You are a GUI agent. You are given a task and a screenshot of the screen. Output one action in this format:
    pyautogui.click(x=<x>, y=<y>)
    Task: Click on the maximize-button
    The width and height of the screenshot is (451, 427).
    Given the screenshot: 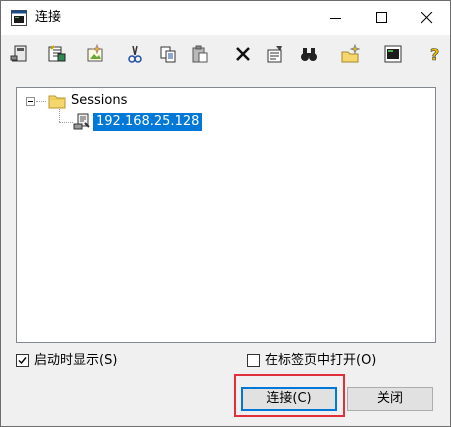 What is the action you would take?
    pyautogui.click(x=382, y=18)
    